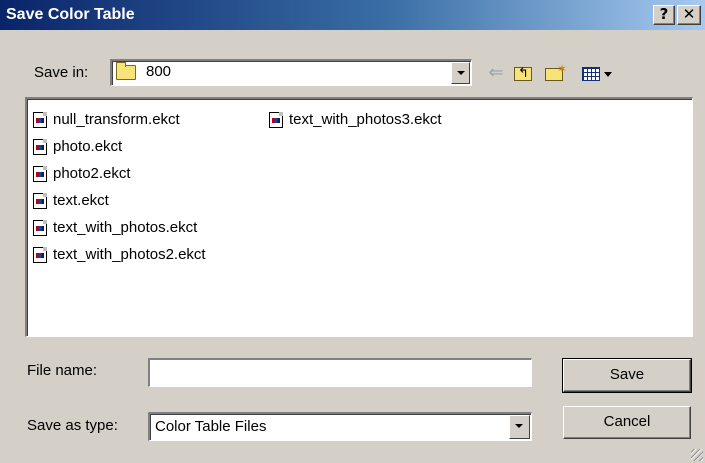  I want to click on save-as-type-dropdown: Color Table Files, so click(340, 426).